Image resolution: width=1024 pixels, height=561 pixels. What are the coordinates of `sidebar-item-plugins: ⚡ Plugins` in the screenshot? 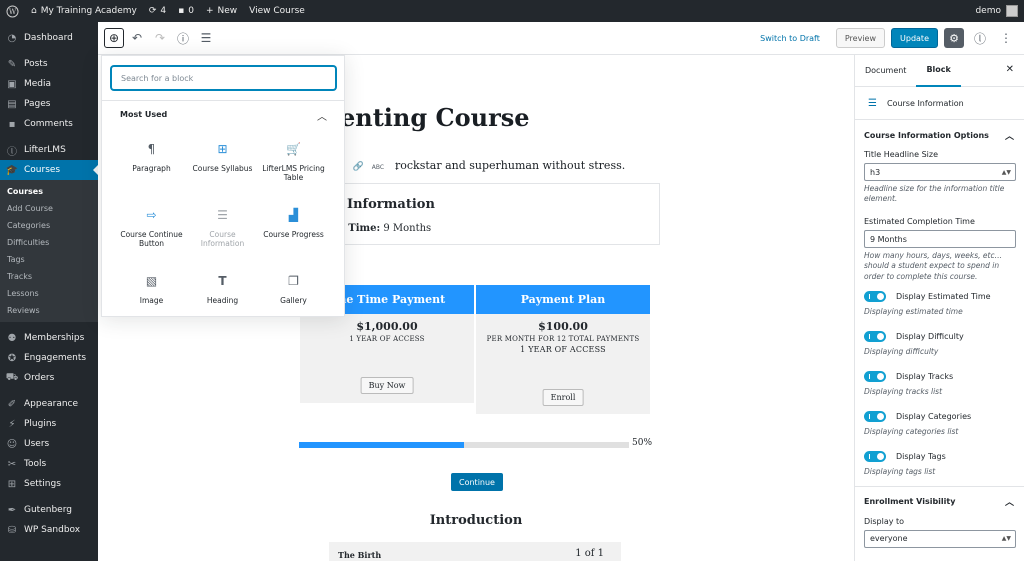 It's located at (49, 424).